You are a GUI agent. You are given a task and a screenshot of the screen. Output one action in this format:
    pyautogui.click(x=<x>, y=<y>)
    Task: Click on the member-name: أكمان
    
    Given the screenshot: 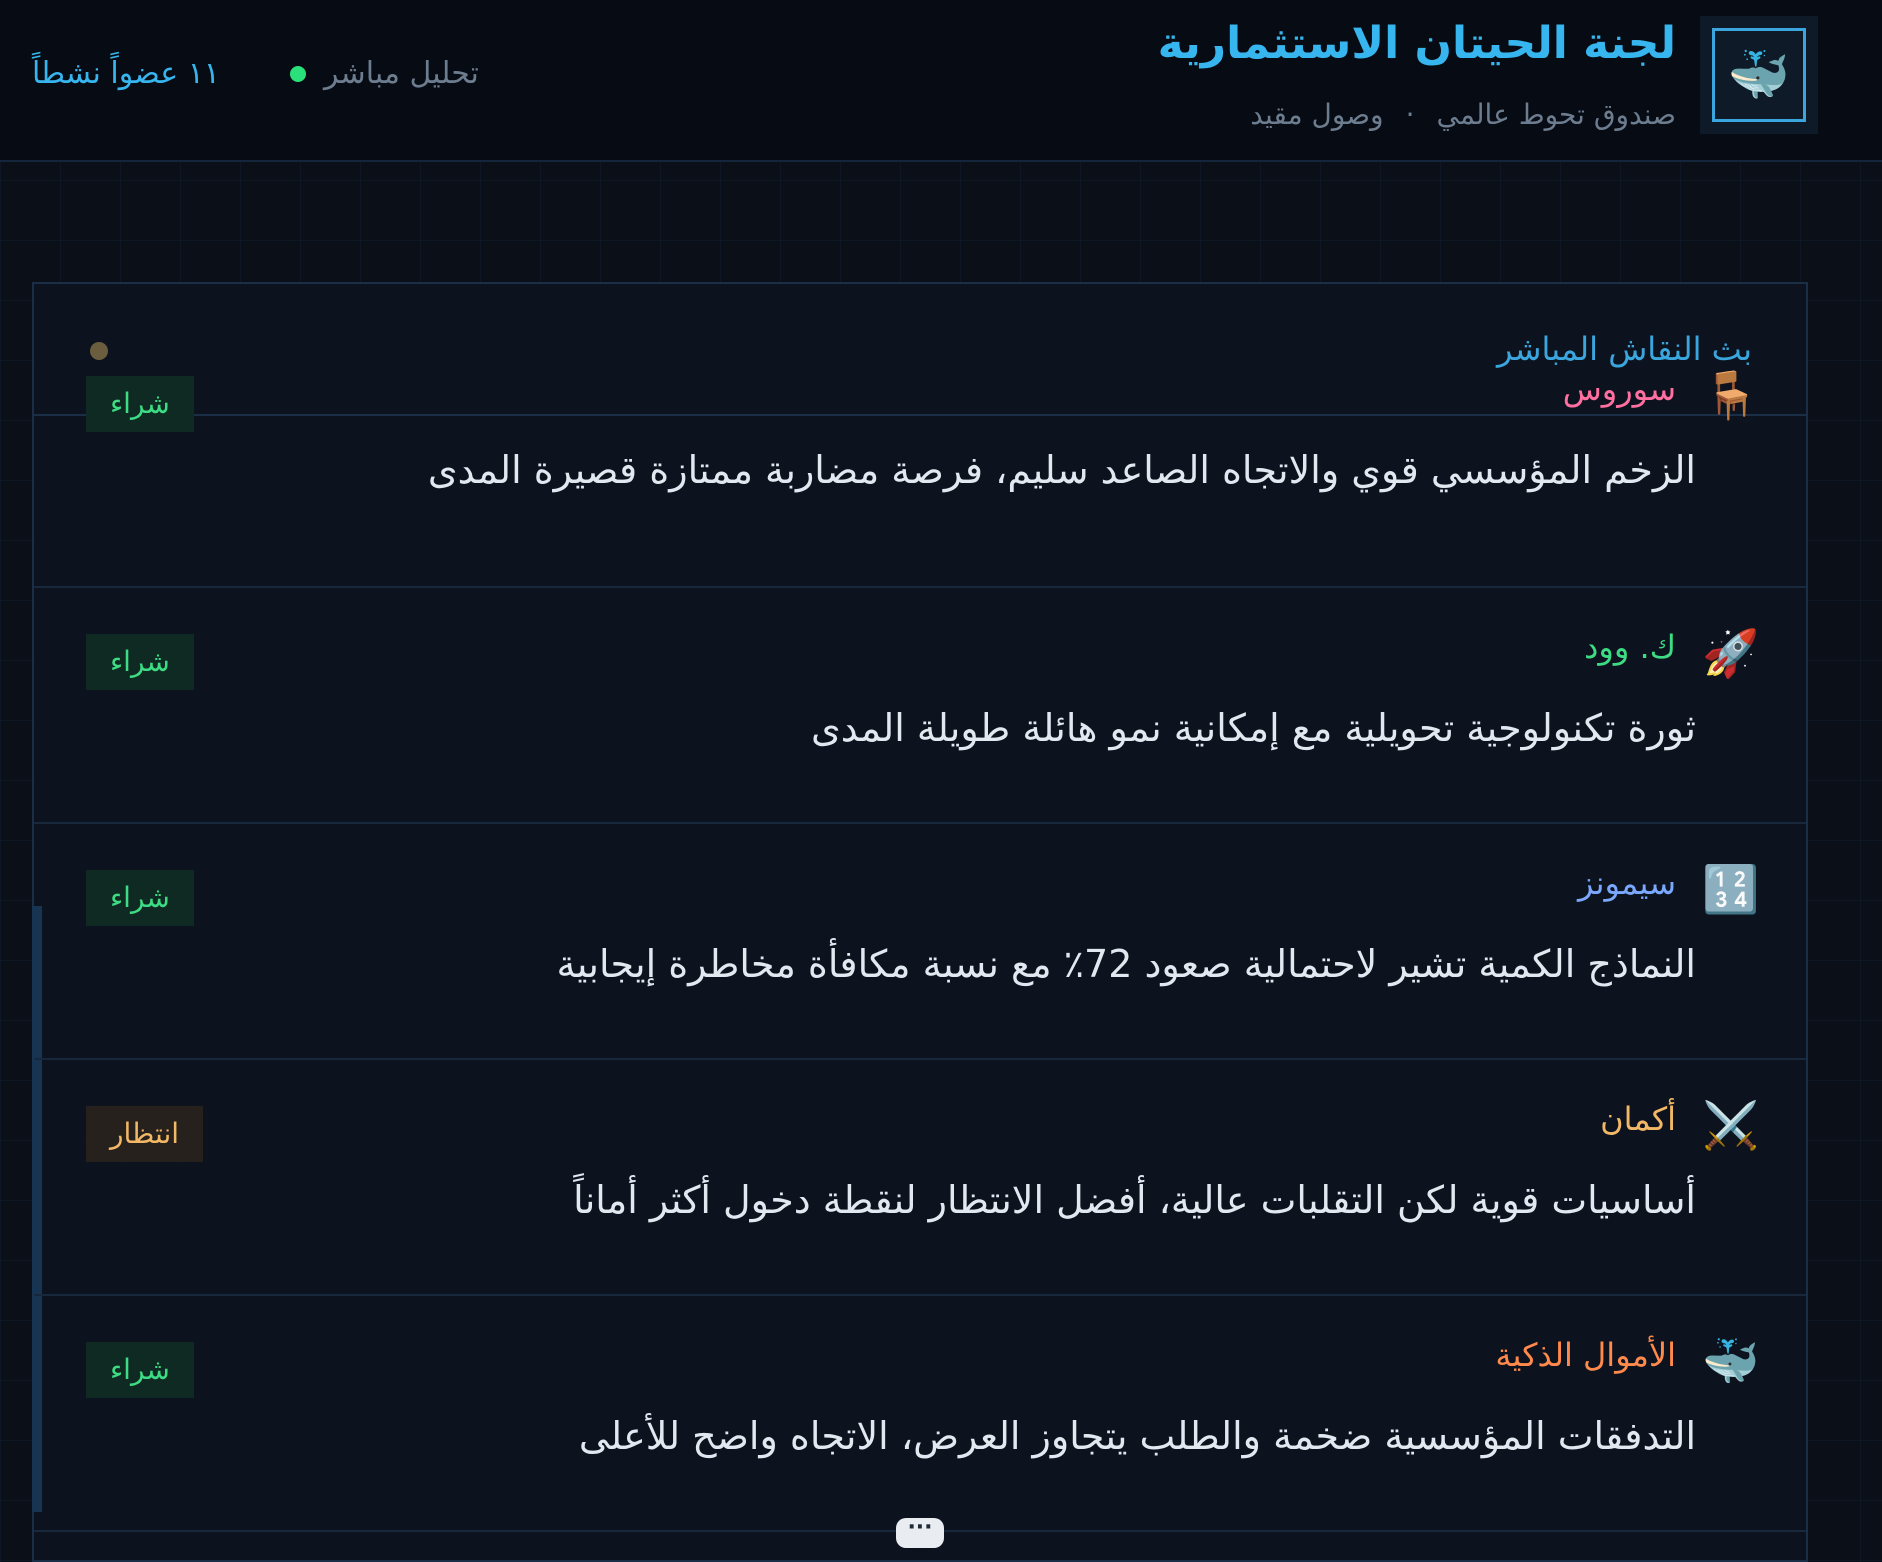 What is the action you would take?
    pyautogui.click(x=1638, y=1119)
    